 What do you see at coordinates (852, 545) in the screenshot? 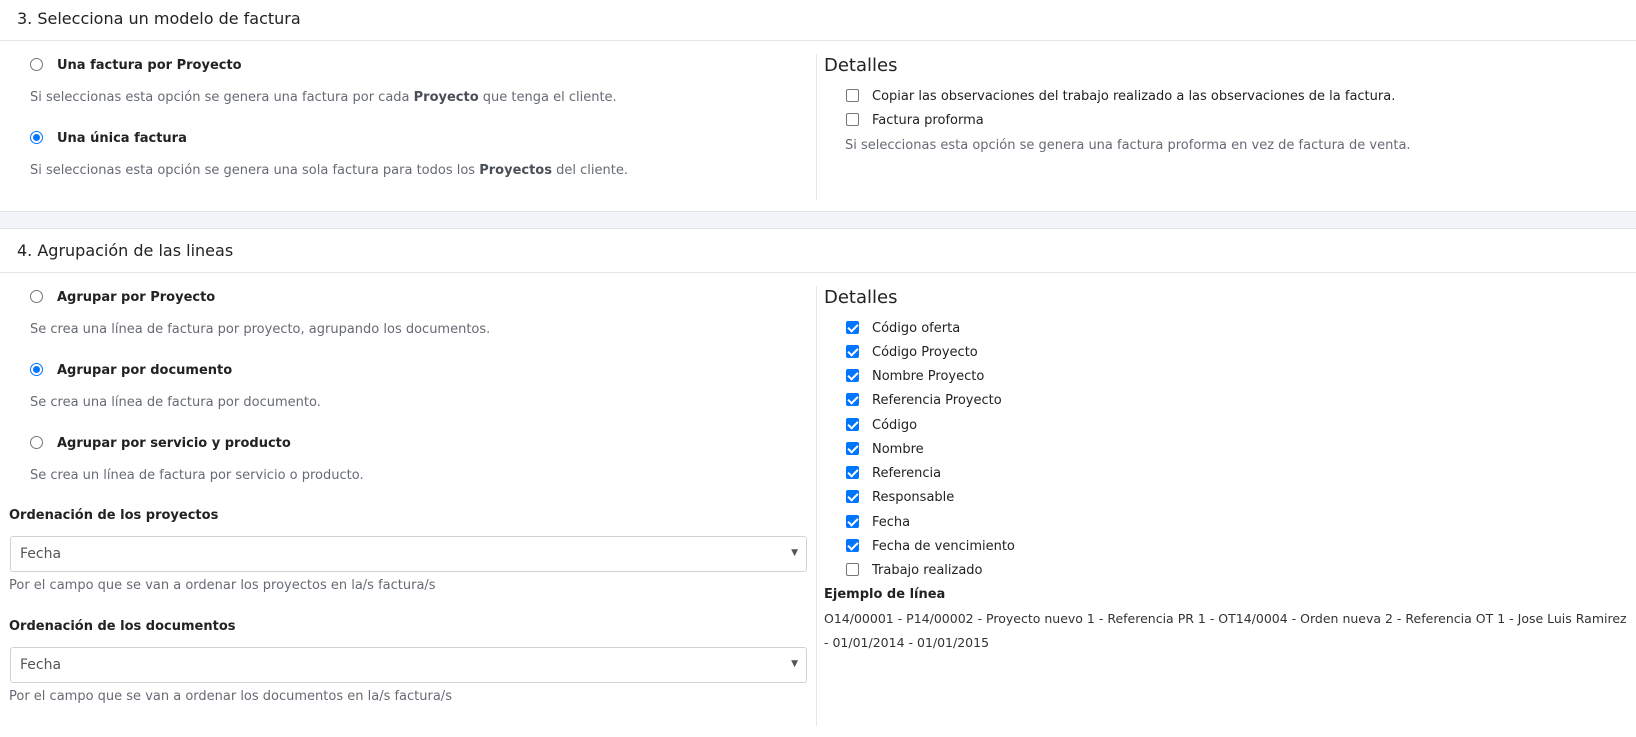
I see `checkbox-due-date` at bounding box center [852, 545].